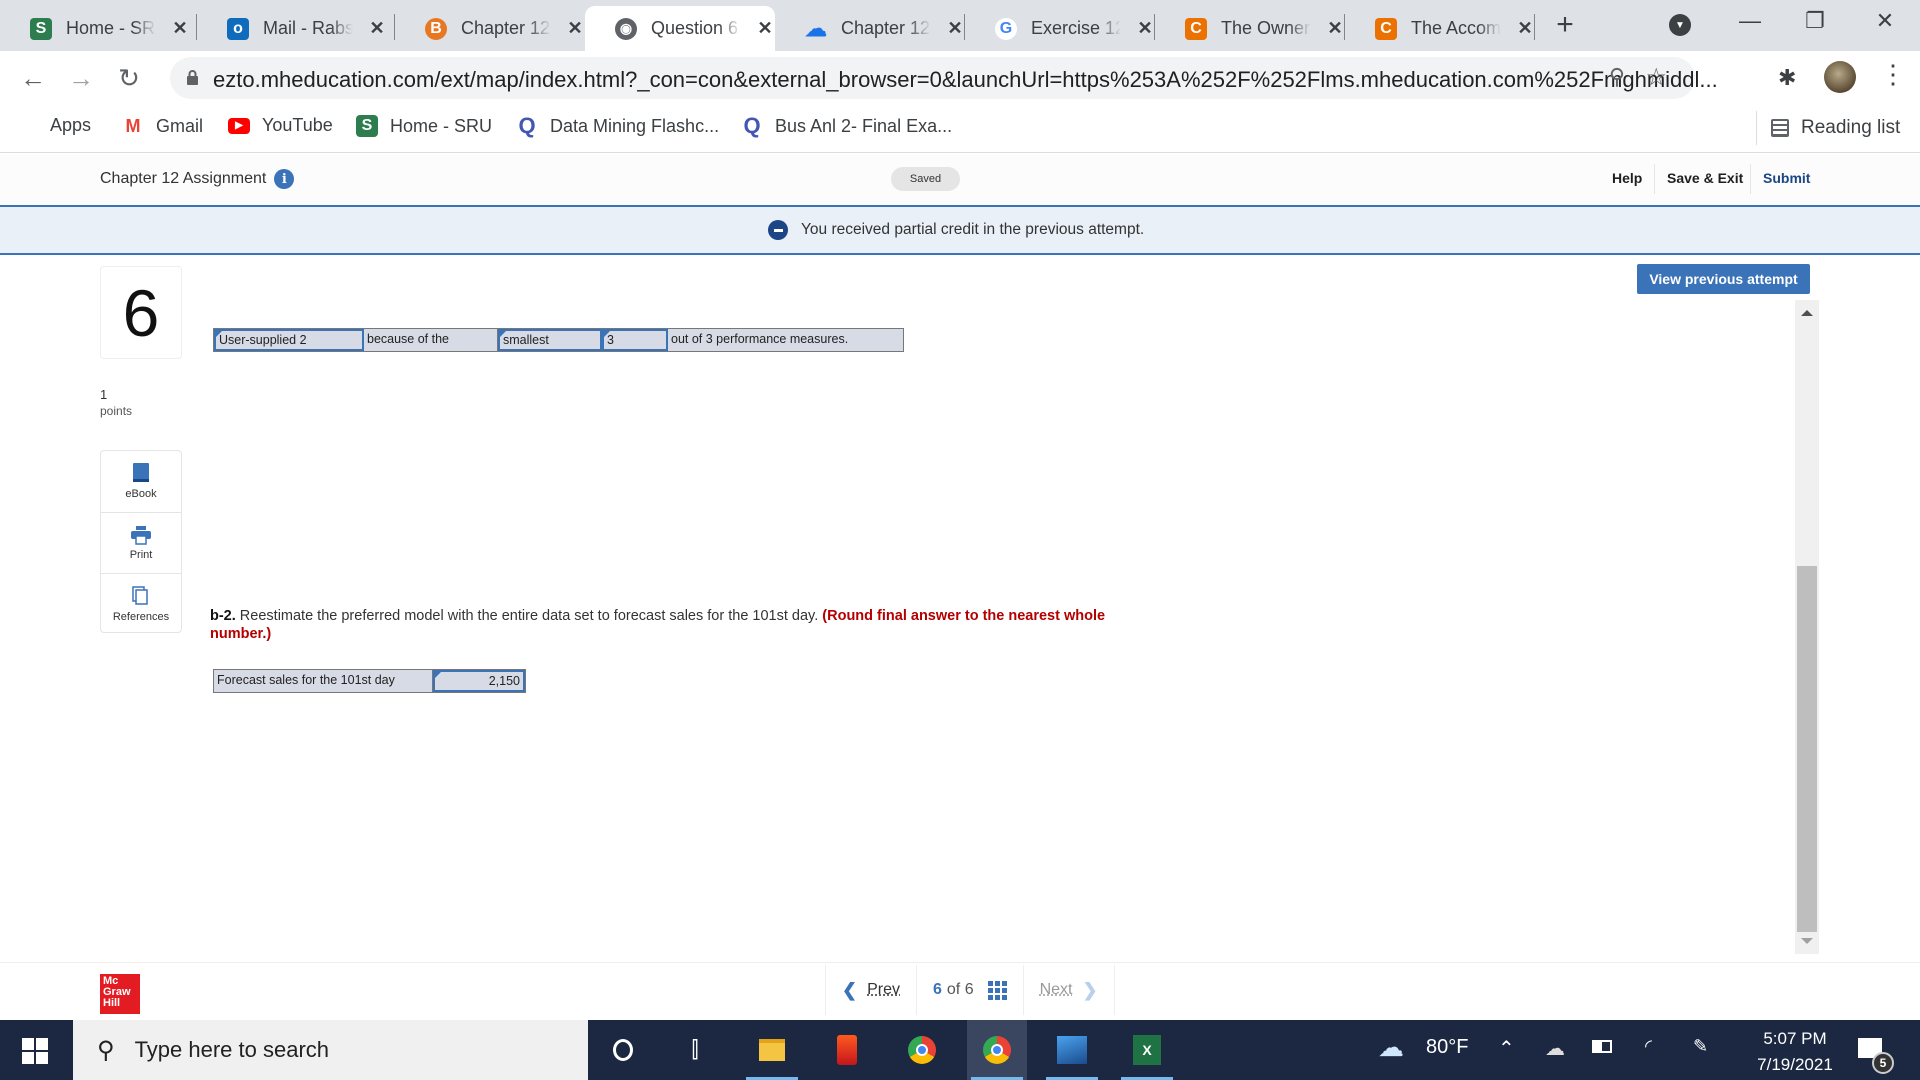 Image resolution: width=1920 pixels, height=1080 pixels. I want to click on printer-icon, so click(141, 535).